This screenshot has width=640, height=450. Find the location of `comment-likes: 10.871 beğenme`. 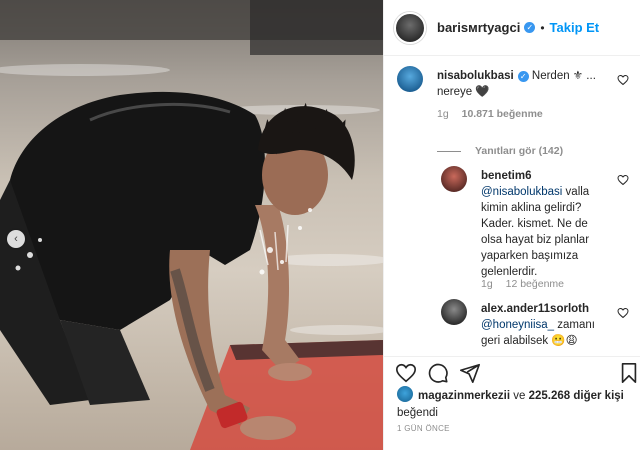

comment-likes: 10.871 beğenme is located at coordinates (502, 114).